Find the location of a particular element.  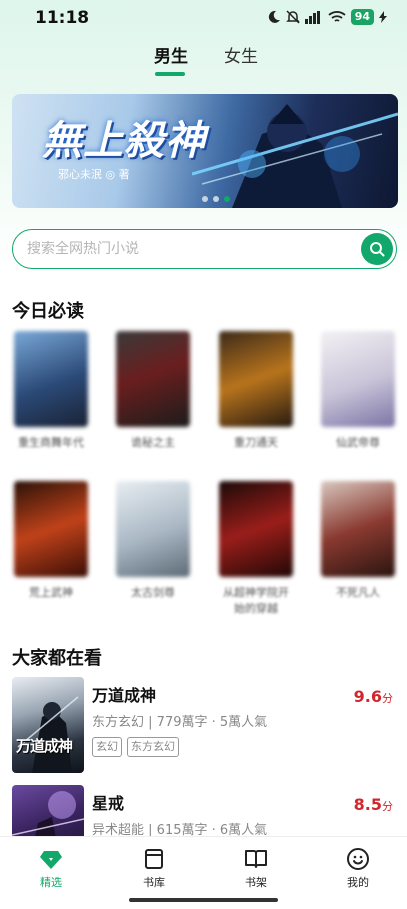

banner-pagination is located at coordinates (216, 199).